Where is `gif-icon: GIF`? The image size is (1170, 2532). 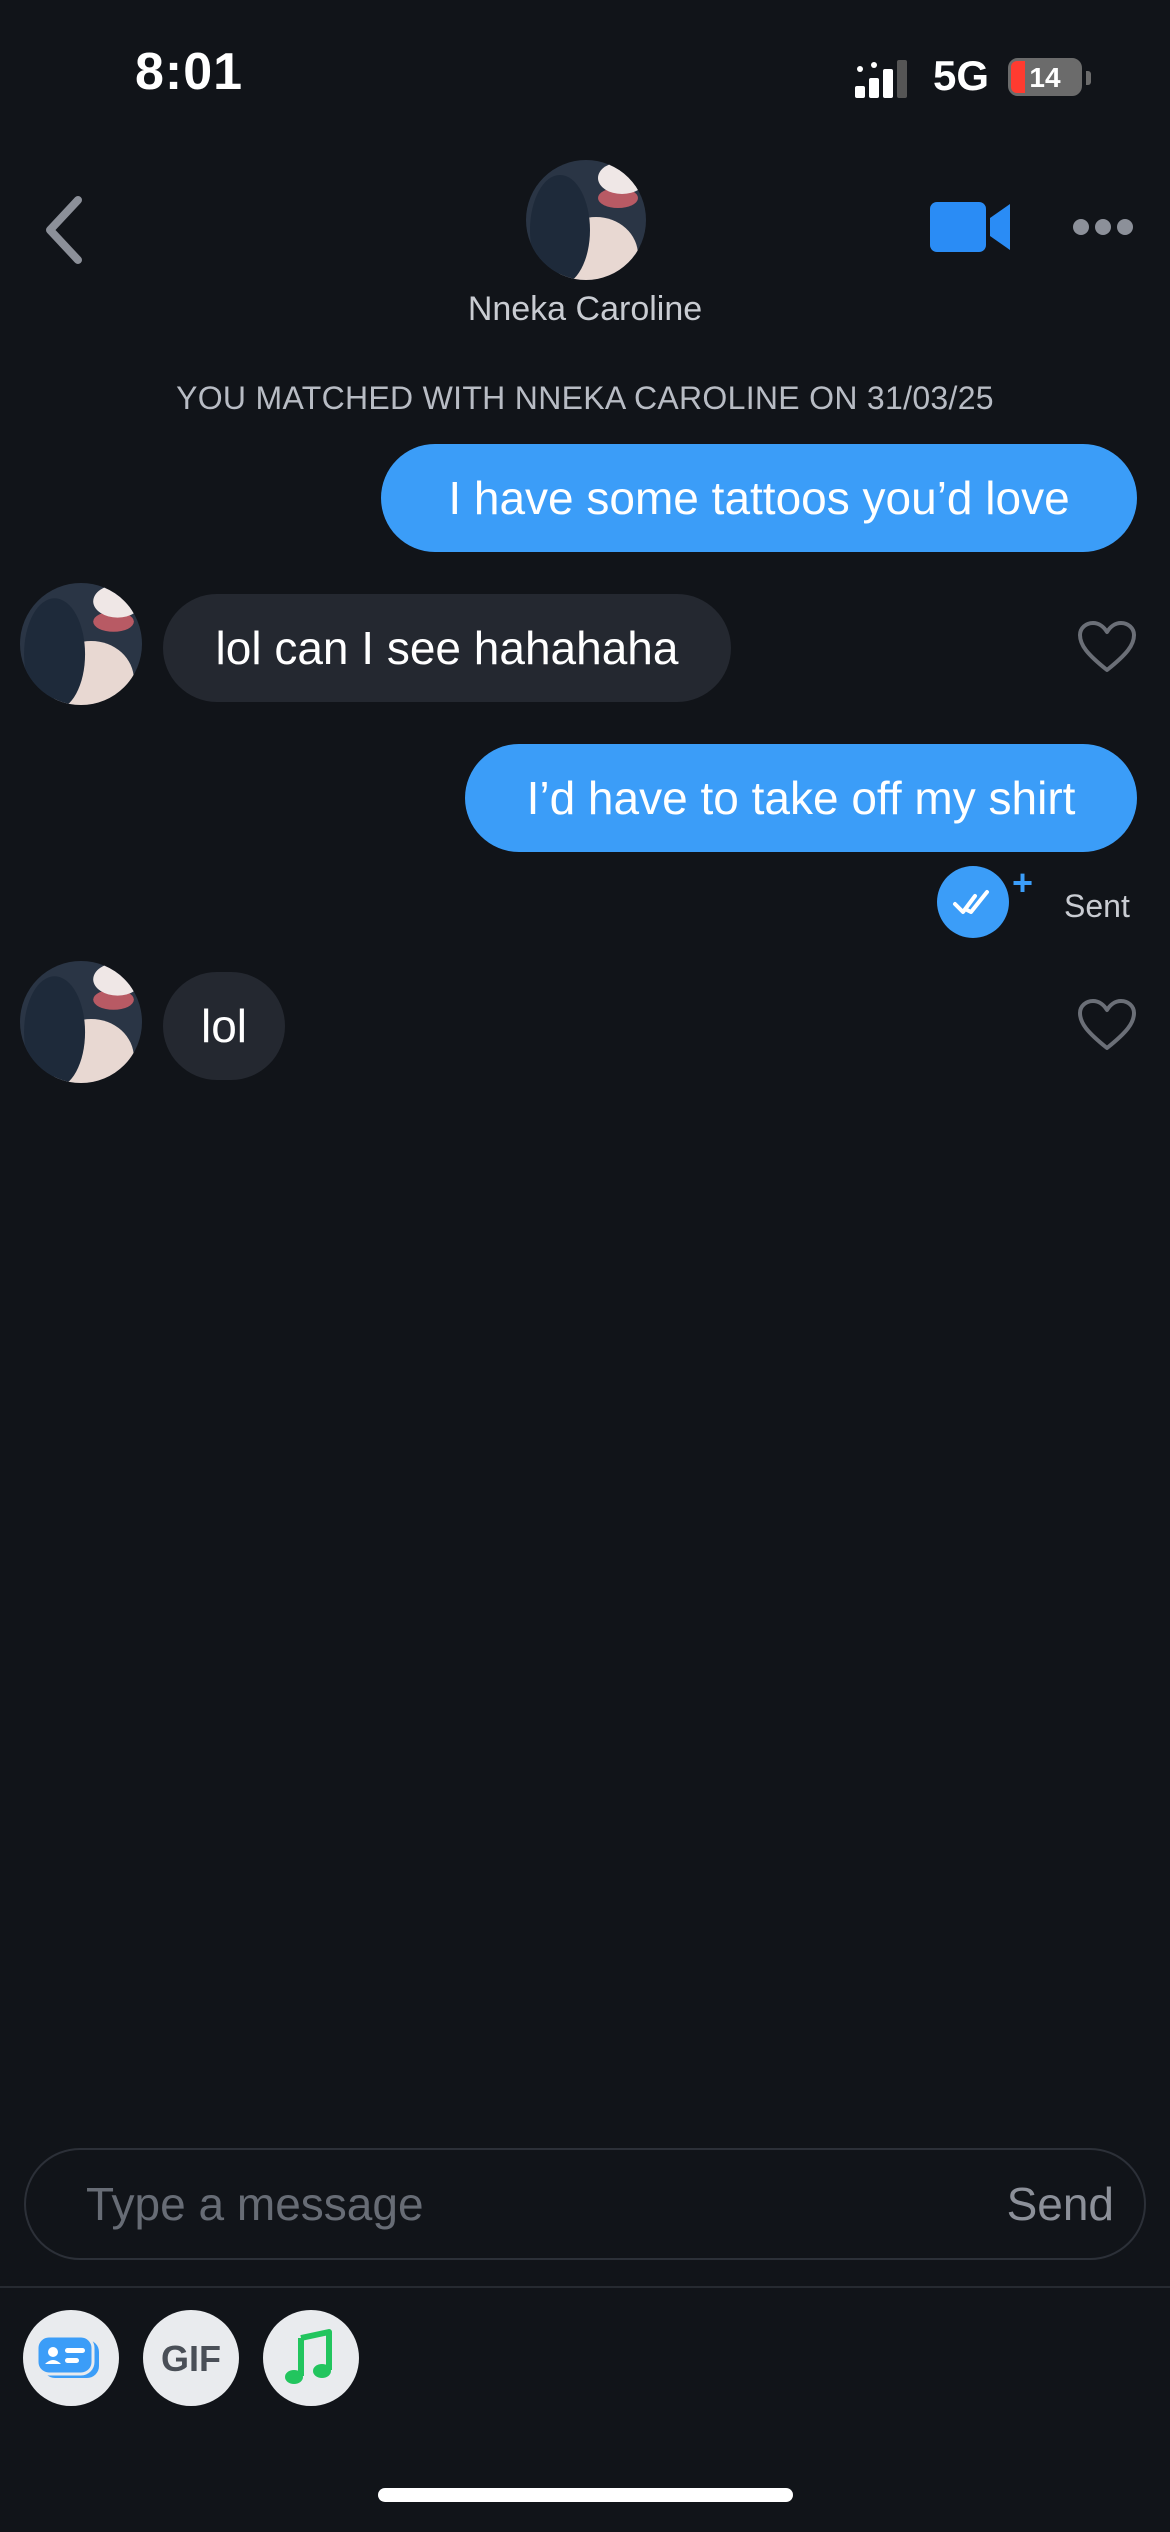 gif-icon: GIF is located at coordinates (191, 2358).